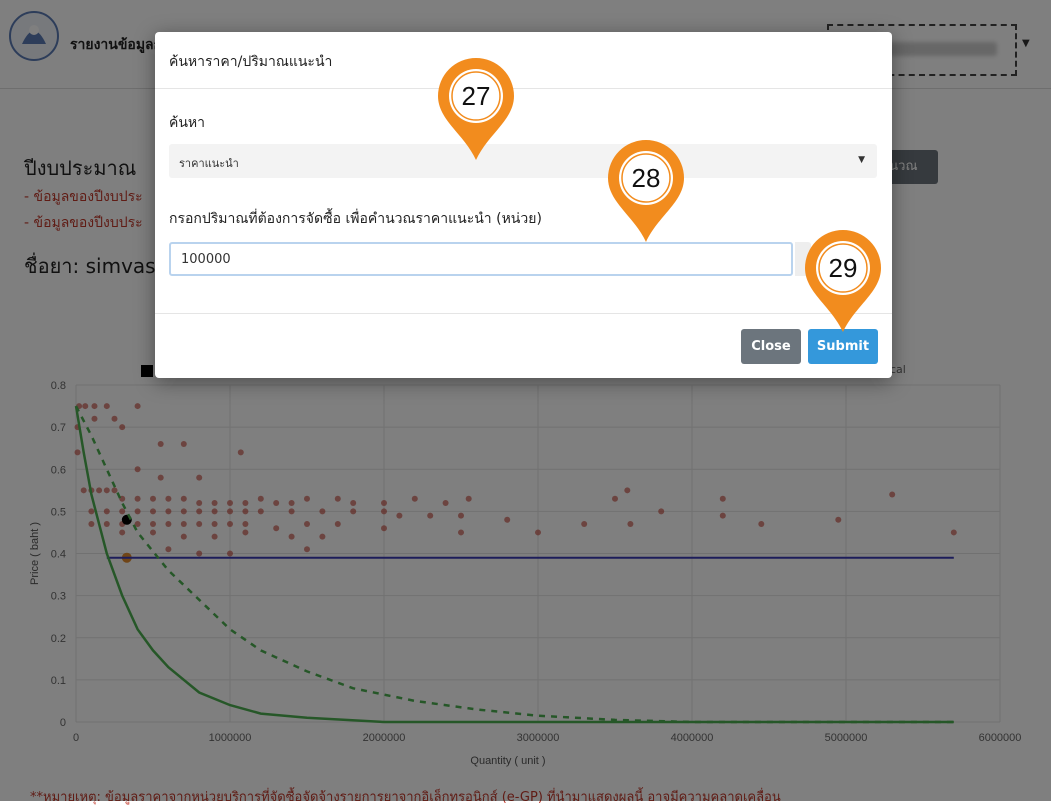 Image resolution: width=1051 pixels, height=807 pixels. I want to click on modal-header: ค้นหาราคา/ปริมาณแนะนำ, so click(523, 60).